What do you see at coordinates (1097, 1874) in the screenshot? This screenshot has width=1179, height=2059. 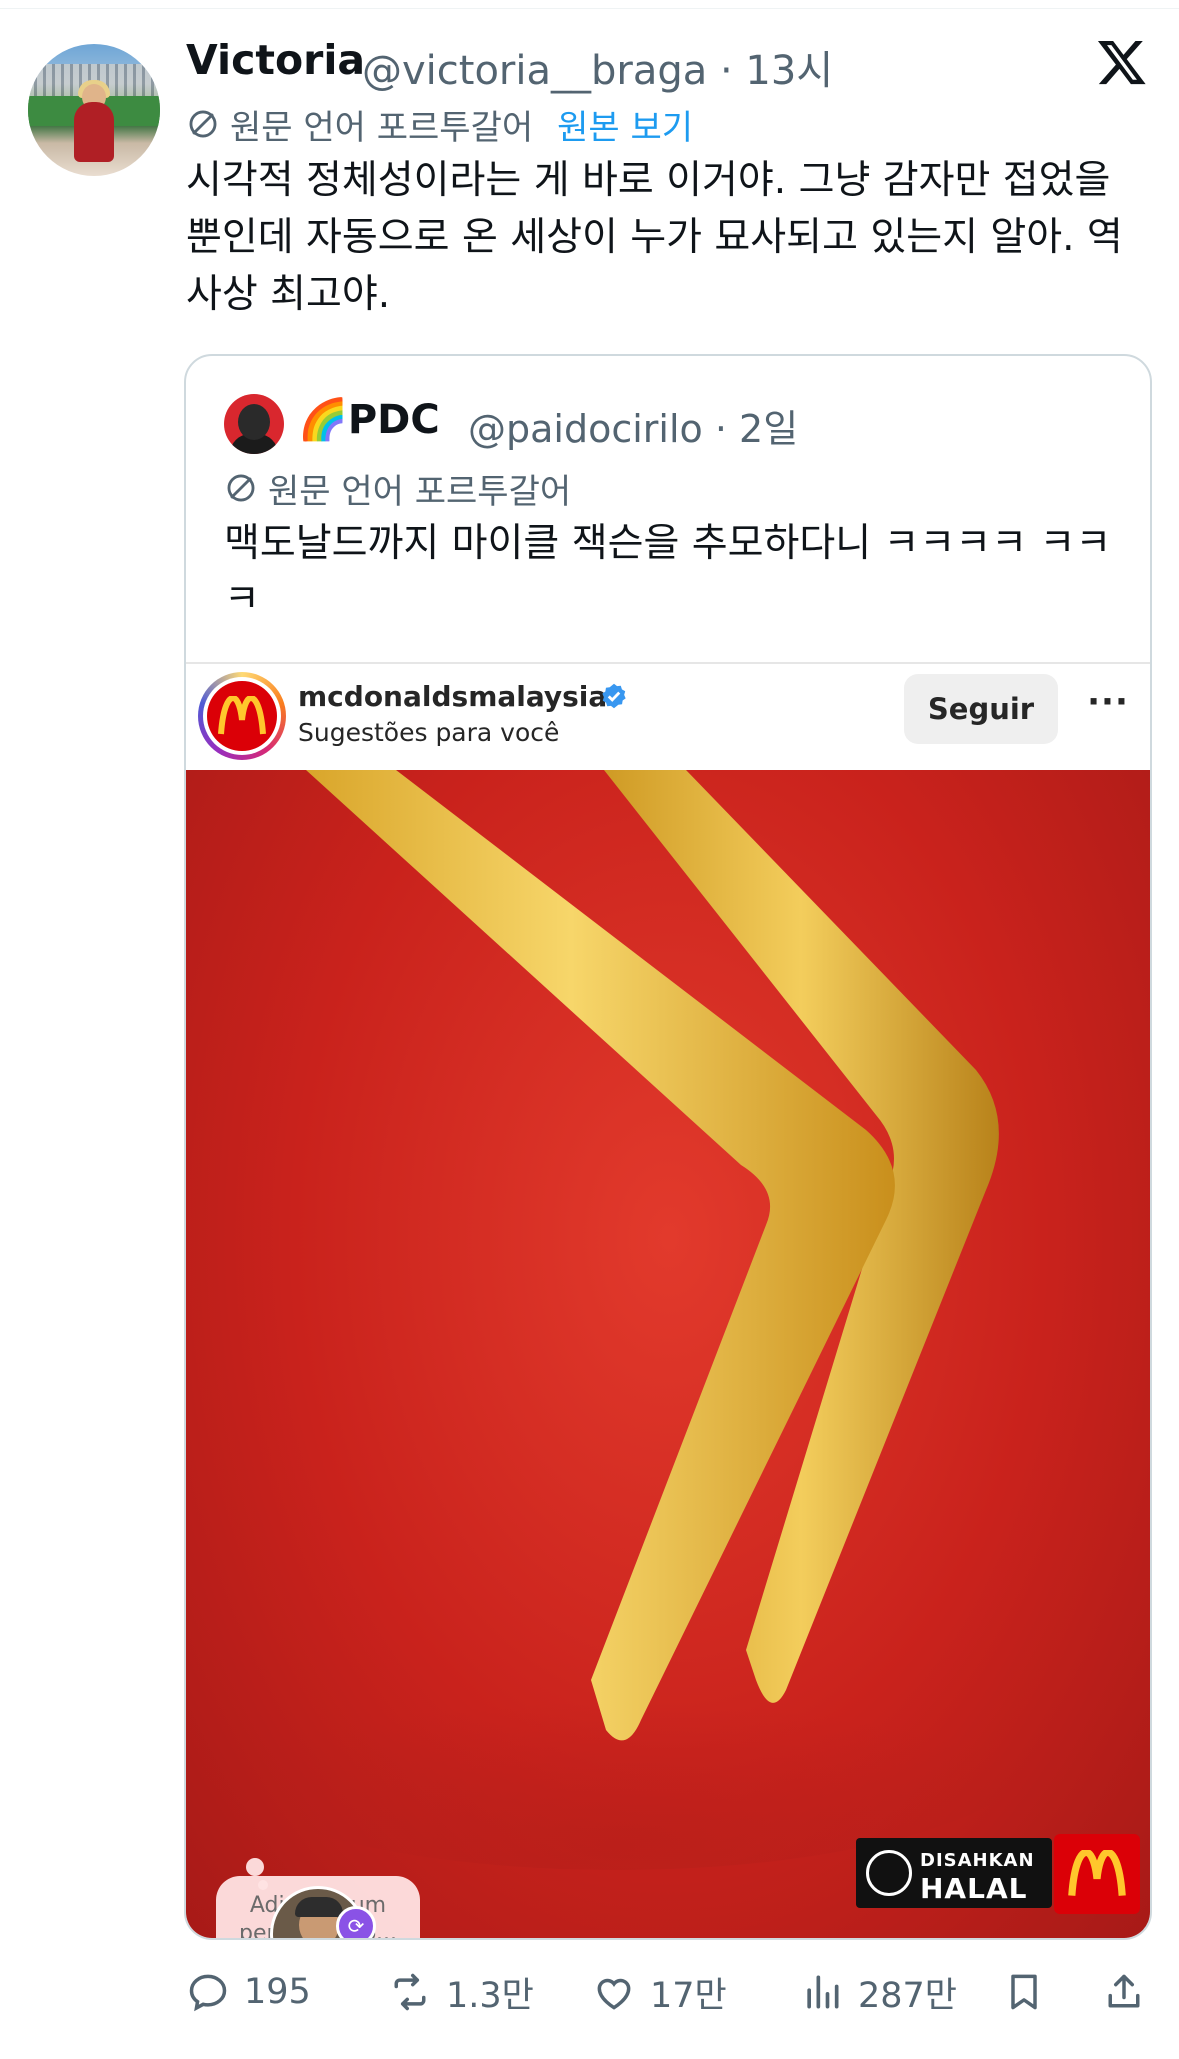 I see `mcdonalds-arches-icon` at bounding box center [1097, 1874].